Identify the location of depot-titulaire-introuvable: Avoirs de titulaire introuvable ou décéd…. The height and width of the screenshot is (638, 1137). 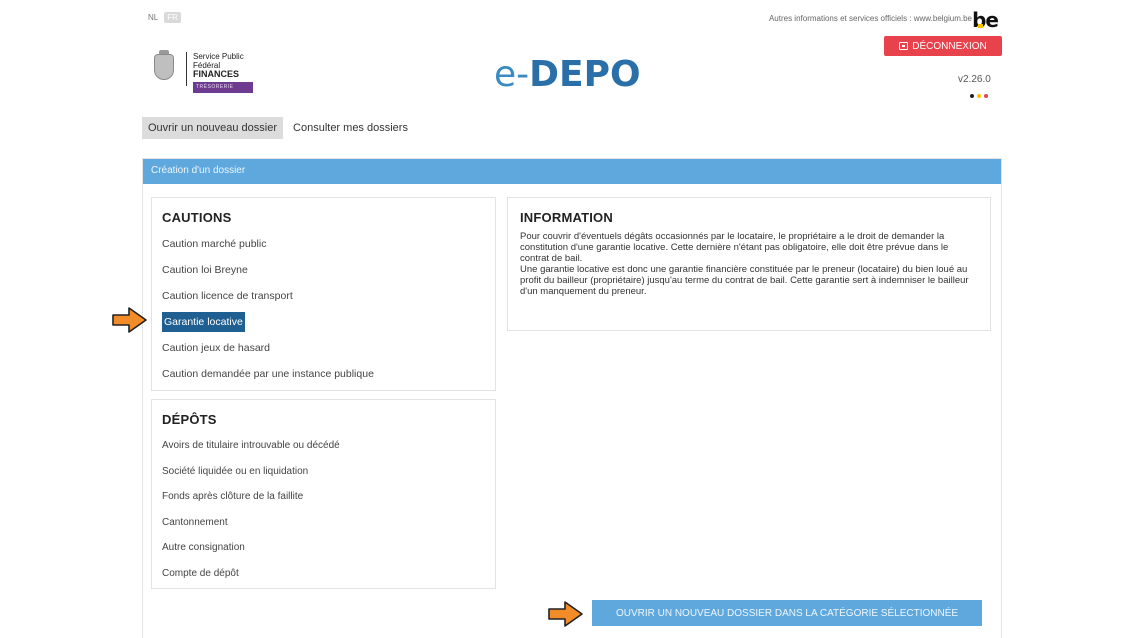
(251, 445).